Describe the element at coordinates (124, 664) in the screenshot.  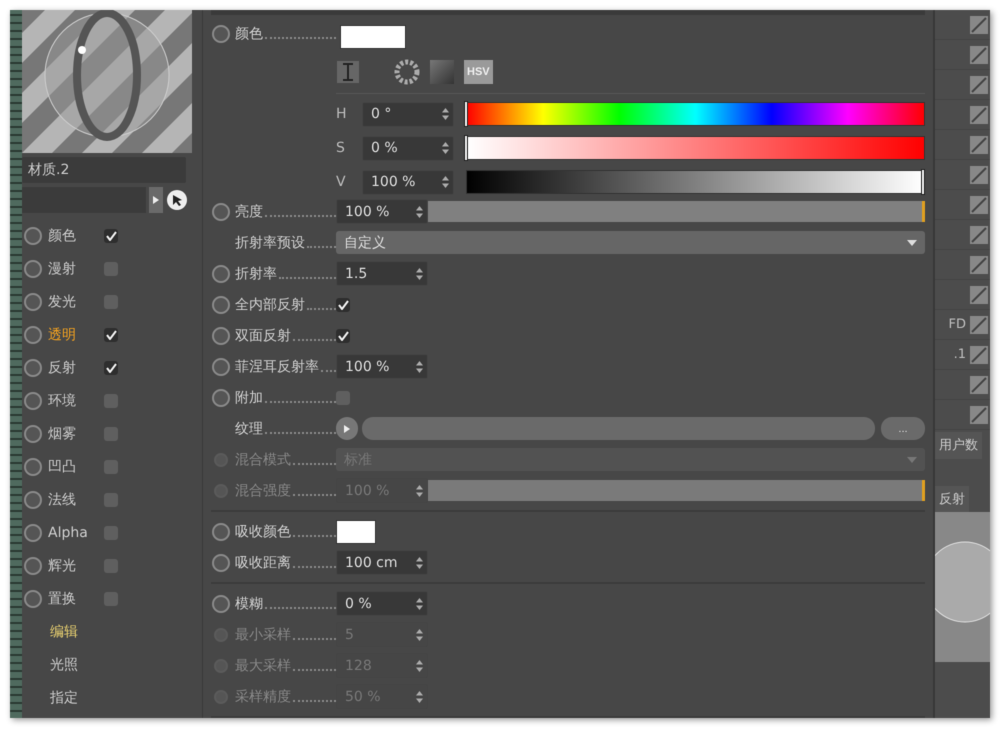
I see `page-tab: 光照` at that location.